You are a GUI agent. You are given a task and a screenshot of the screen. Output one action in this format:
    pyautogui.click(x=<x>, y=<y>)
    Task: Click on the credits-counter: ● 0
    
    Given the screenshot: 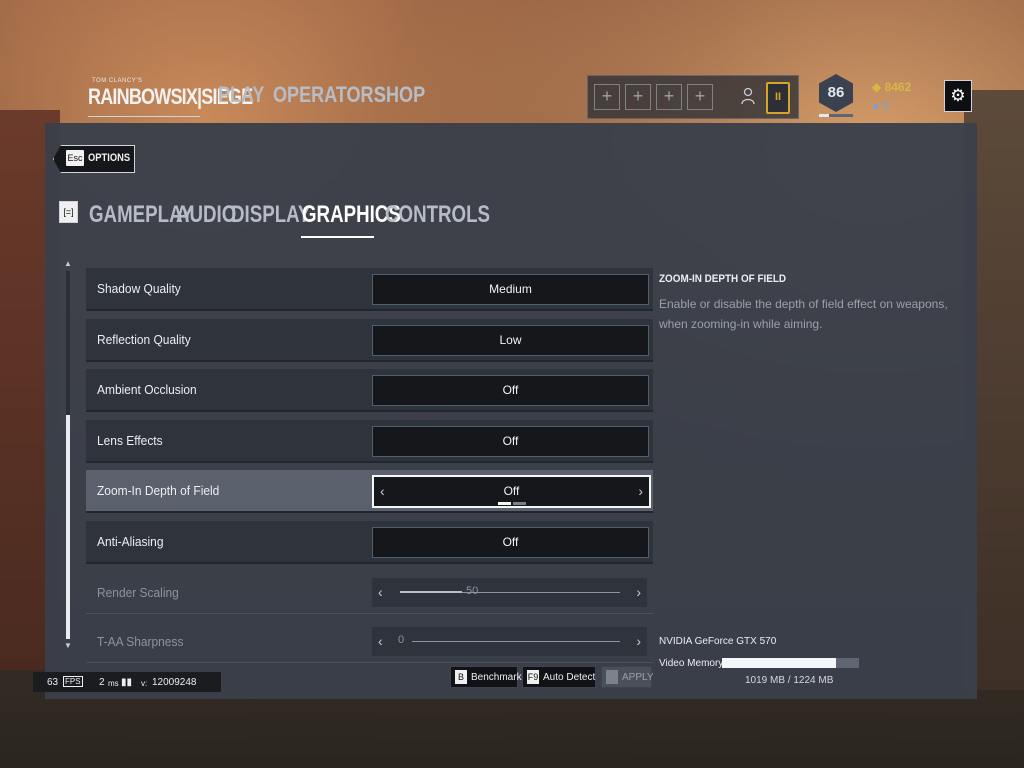 What is the action you would take?
    pyautogui.click(x=880, y=106)
    